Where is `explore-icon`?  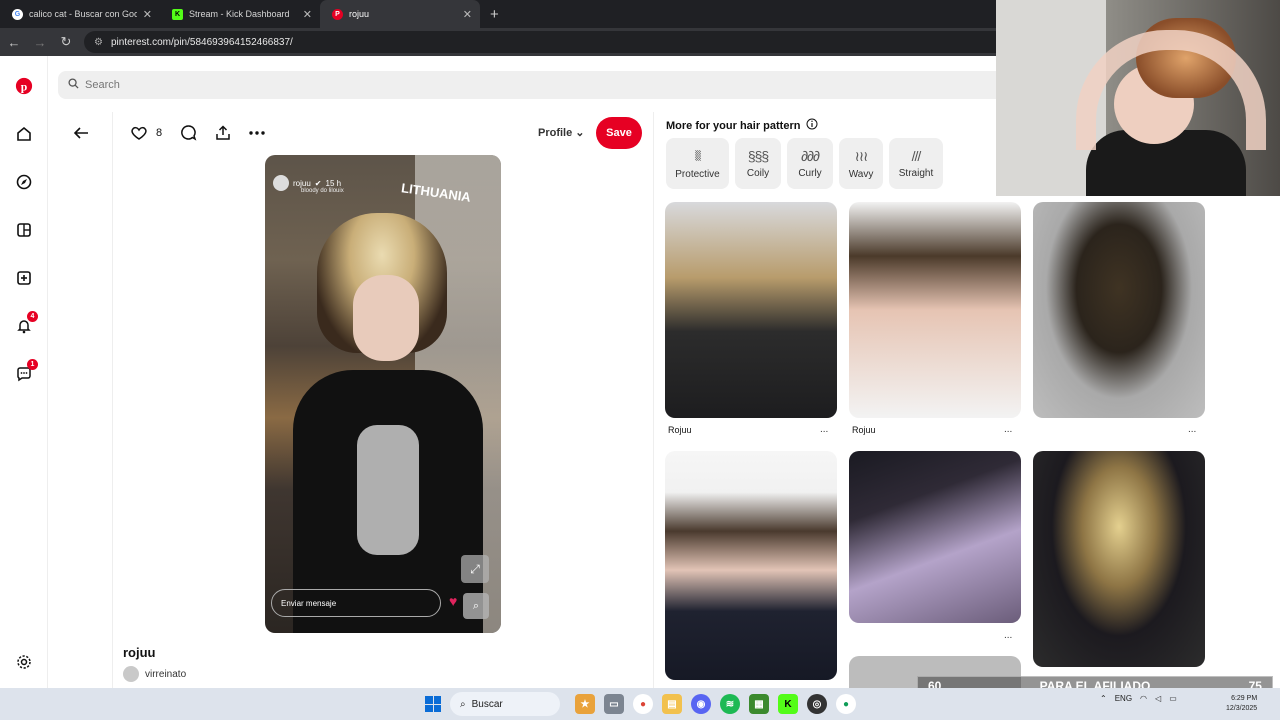 explore-icon is located at coordinates (24, 182).